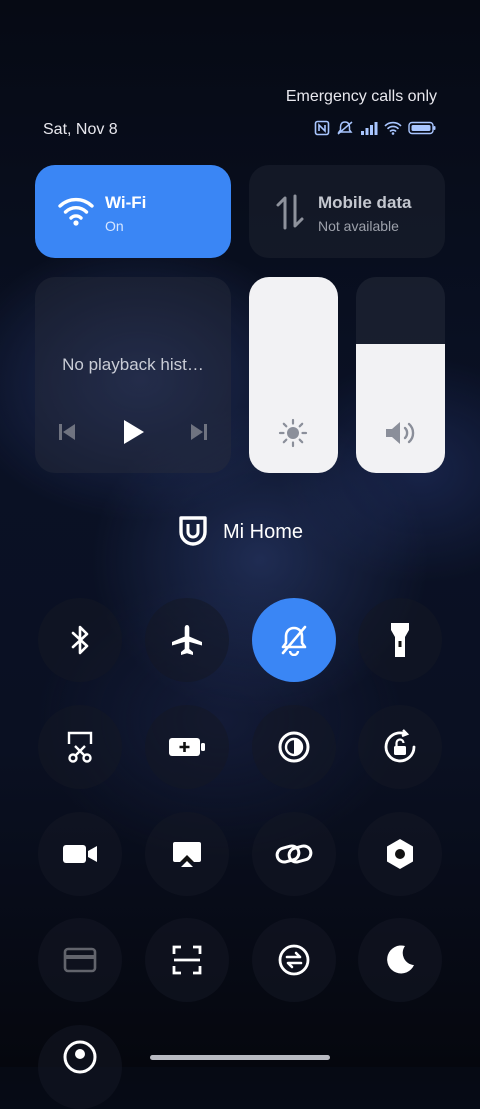  Describe the element at coordinates (240, 1057) in the screenshot. I see `home-indicator` at that location.